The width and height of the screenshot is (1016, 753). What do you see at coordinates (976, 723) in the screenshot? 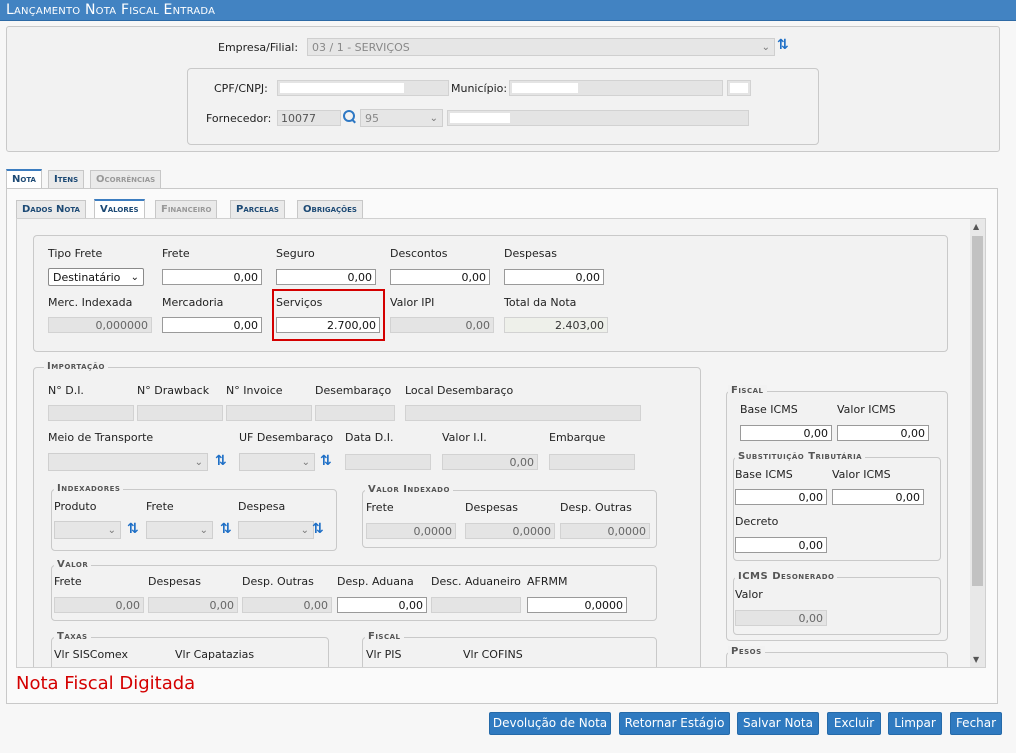
I see `fechar-button: Fechar` at bounding box center [976, 723].